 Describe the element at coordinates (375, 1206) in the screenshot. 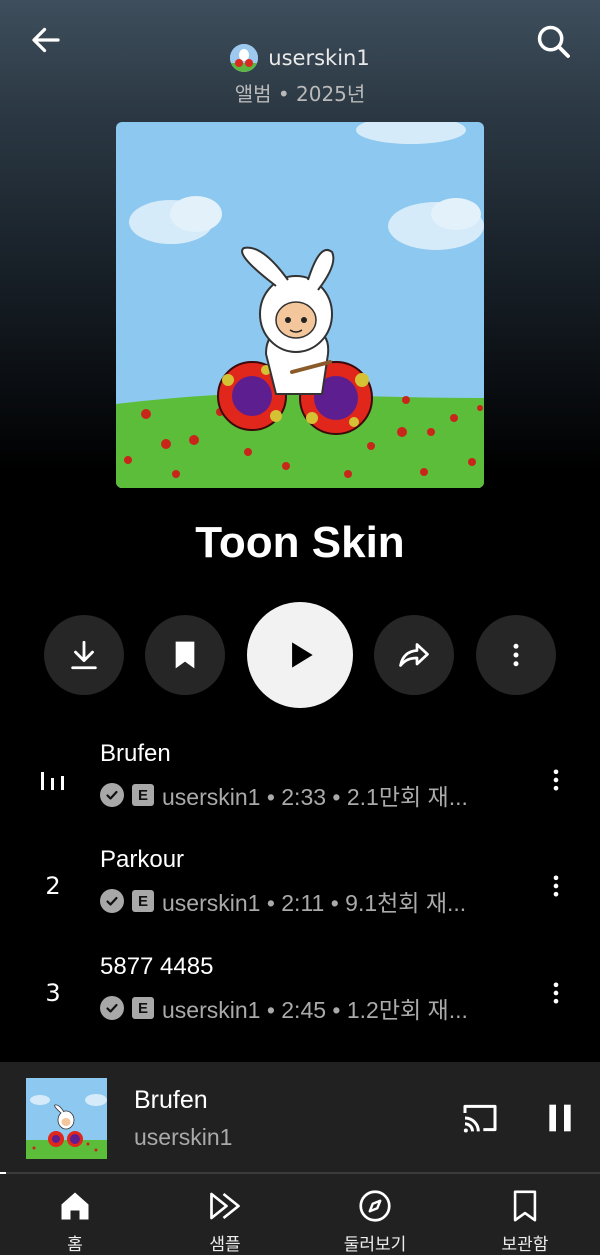

I see `explore-icon` at that location.